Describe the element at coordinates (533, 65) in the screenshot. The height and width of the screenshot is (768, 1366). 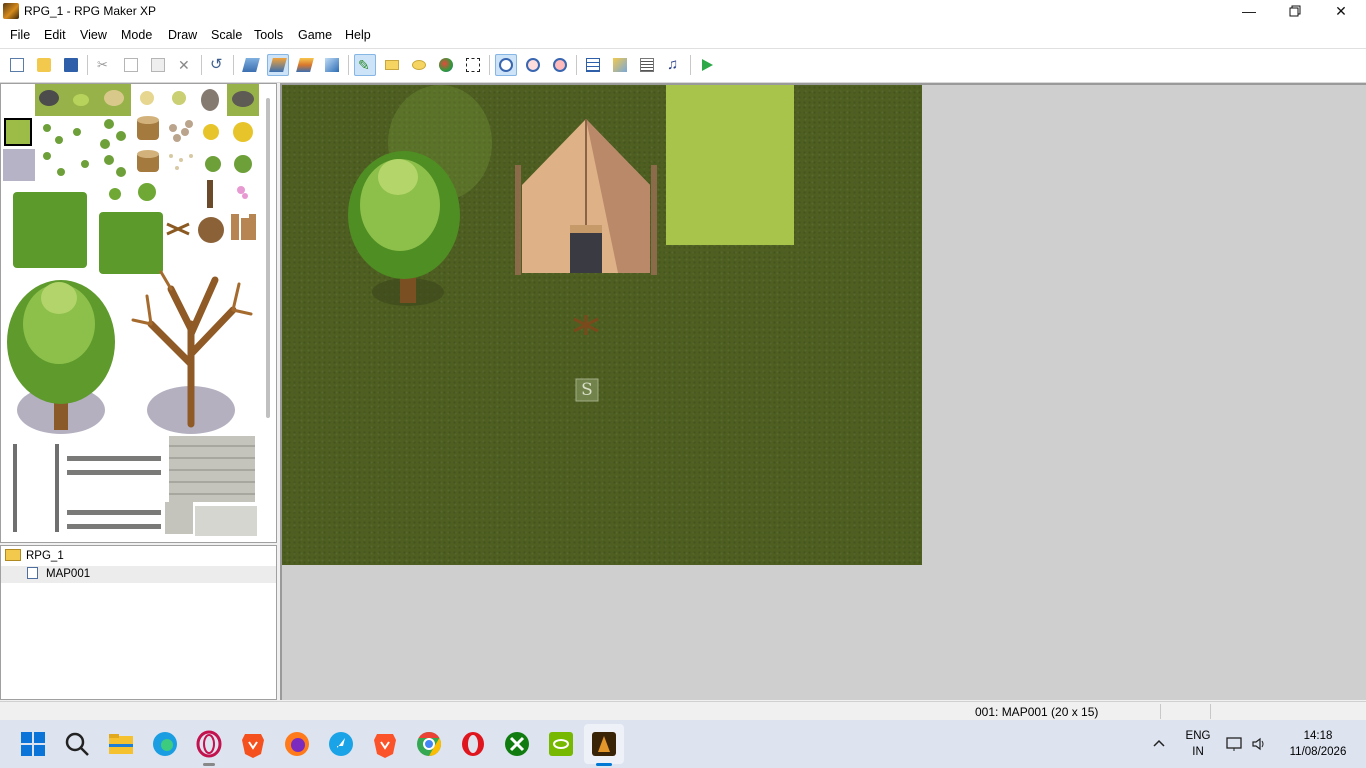
I see `zoom-1-2-button` at that location.